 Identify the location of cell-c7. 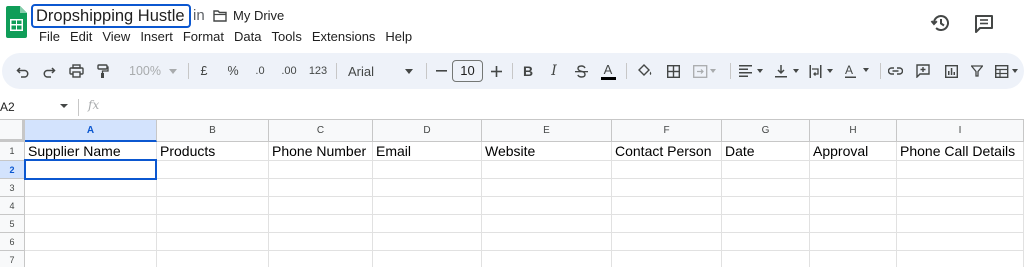
(321, 259).